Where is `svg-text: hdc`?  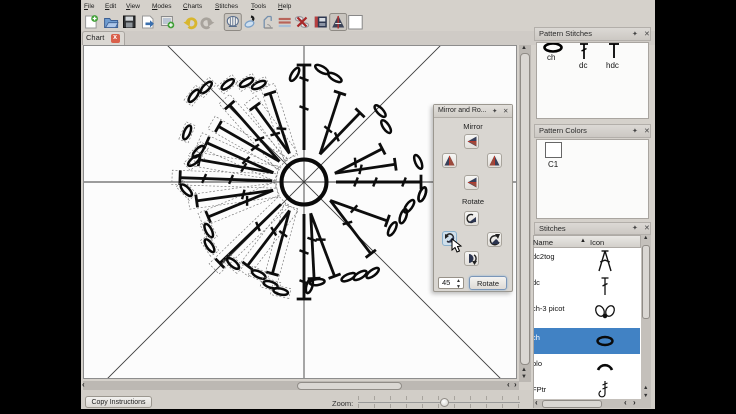 svg-text: hdc is located at coordinates (612, 65).